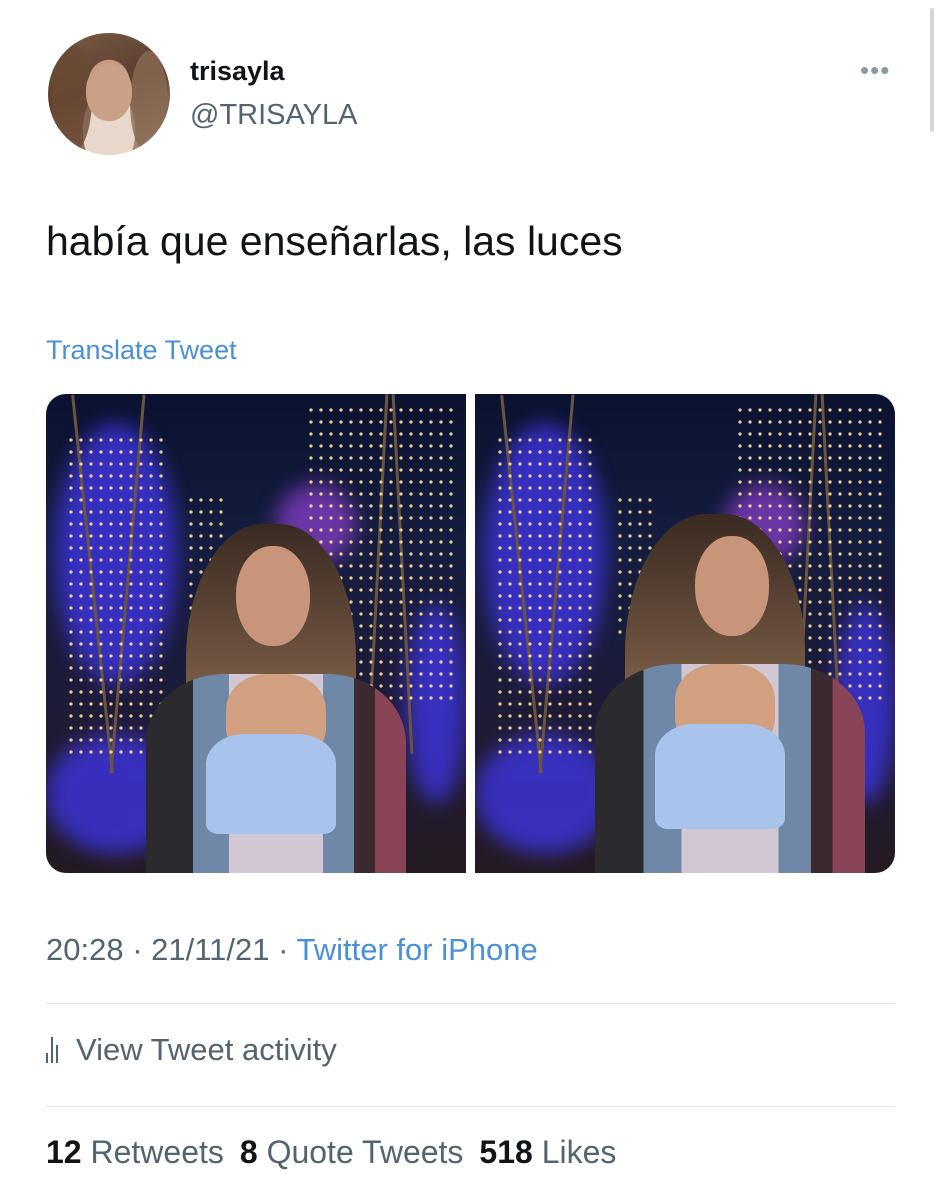 Image resolution: width=940 pixels, height=1200 pixels. Describe the element at coordinates (64, 1152) in the screenshot. I see `retweets-count: 12` at that location.